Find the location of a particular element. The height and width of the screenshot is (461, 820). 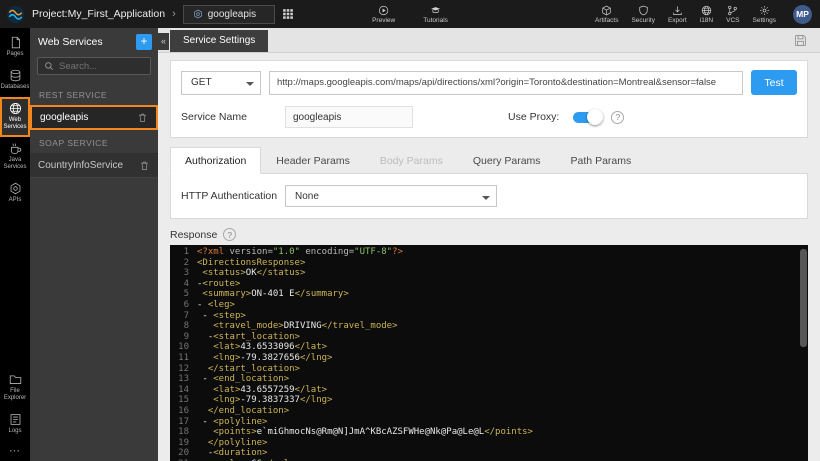

line-number: 17 is located at coordinates (183, 421).